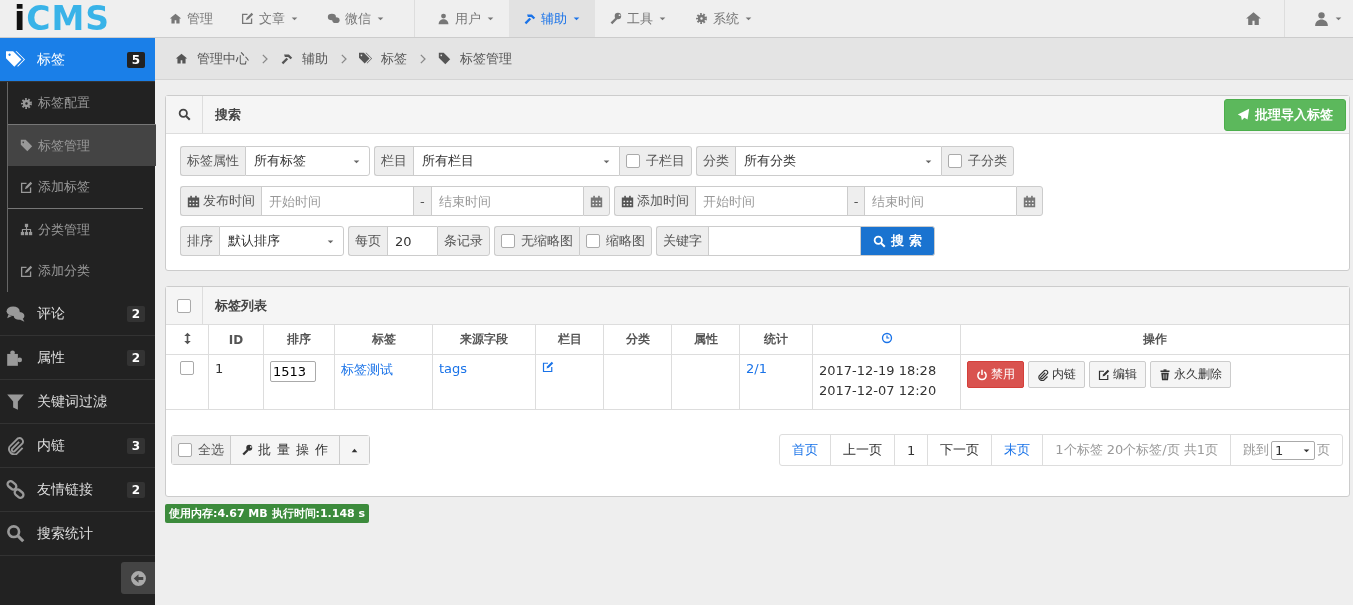  Describe the element at coordinates (281, 241) in the screenshot. I see `select-dropdown: 默认排序` at that location.